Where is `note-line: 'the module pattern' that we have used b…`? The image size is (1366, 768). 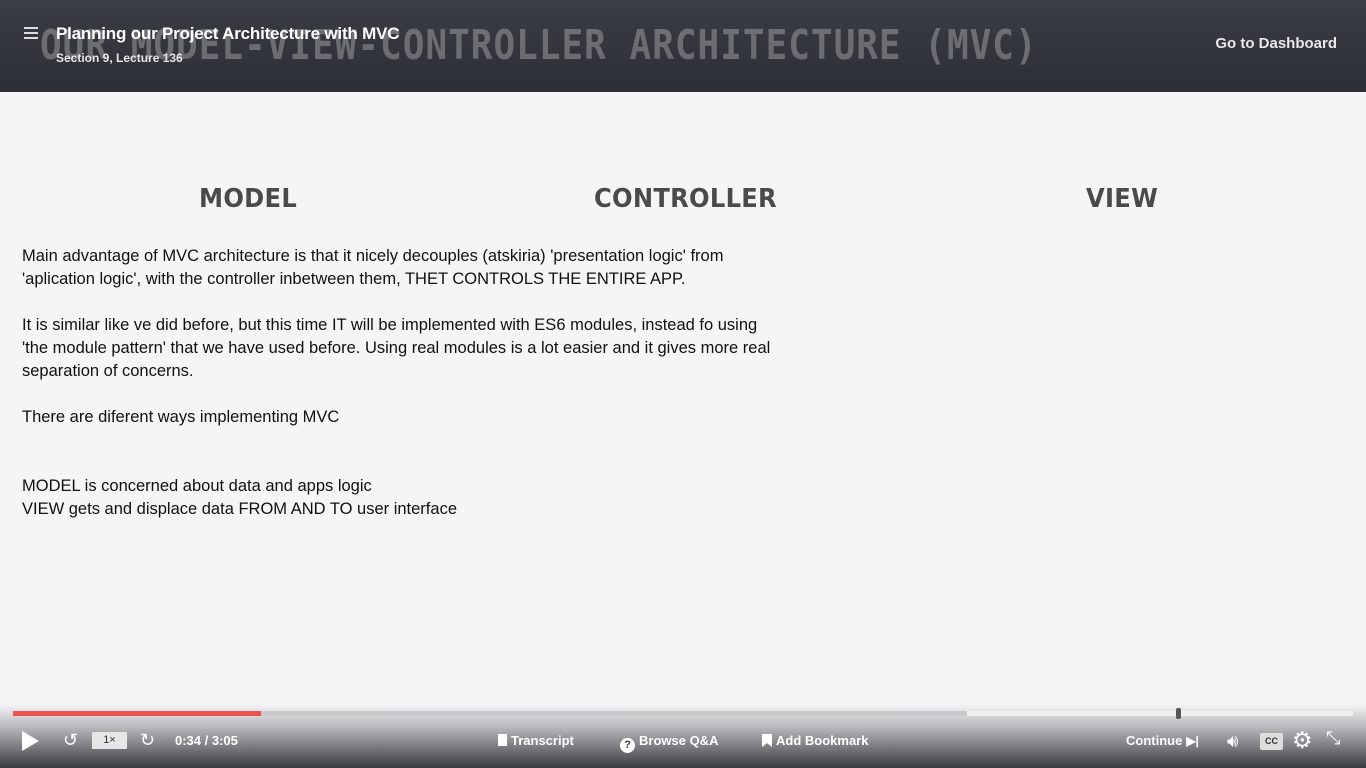 note-line: 'the module pattern' that we have used b… is located at coordinates (396, 348).